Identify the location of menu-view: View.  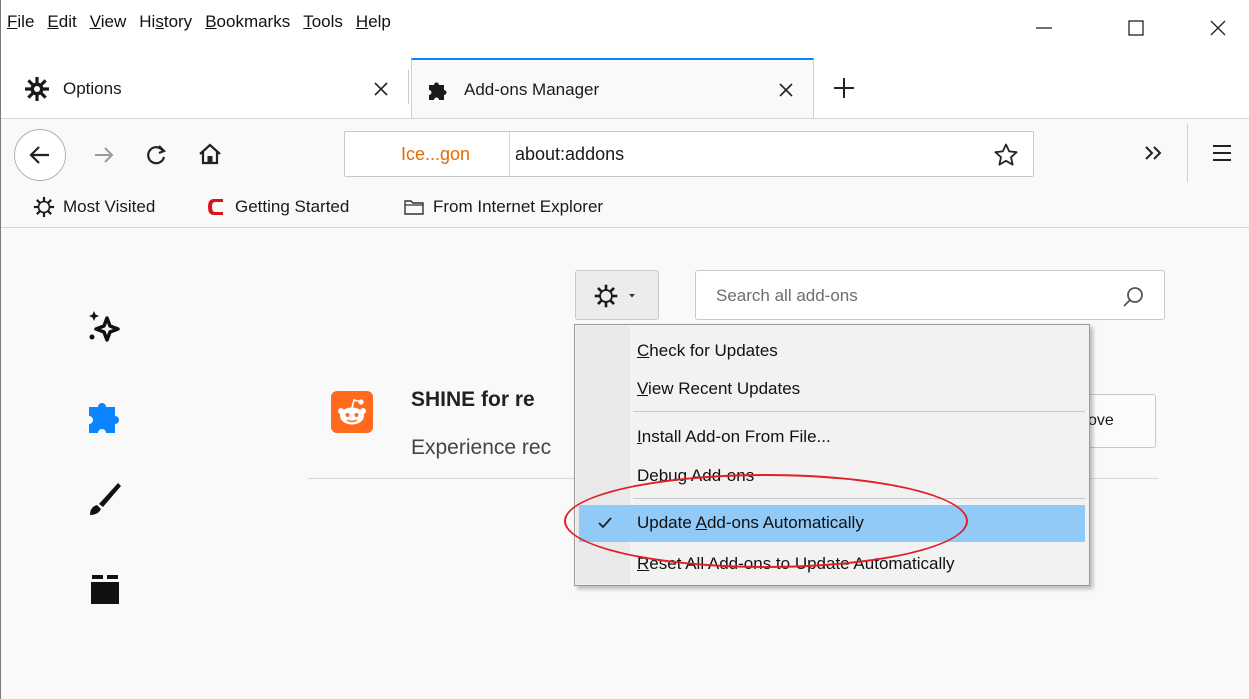
(108, 22).